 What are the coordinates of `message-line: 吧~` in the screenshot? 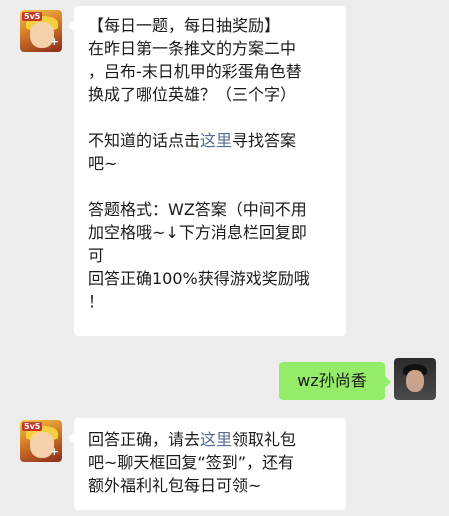 It's located at (103, 163).